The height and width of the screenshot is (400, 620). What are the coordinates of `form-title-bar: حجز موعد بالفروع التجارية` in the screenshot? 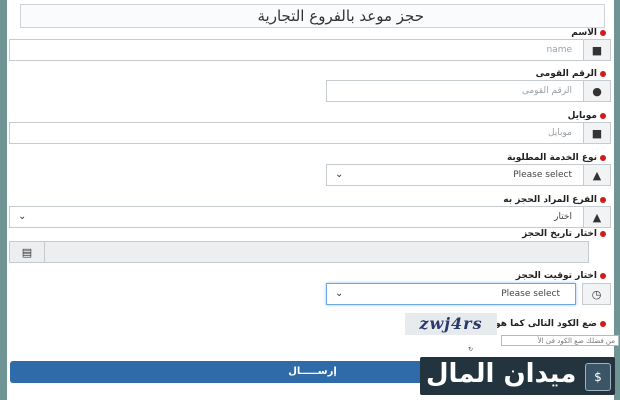 It's located at (312, 16).